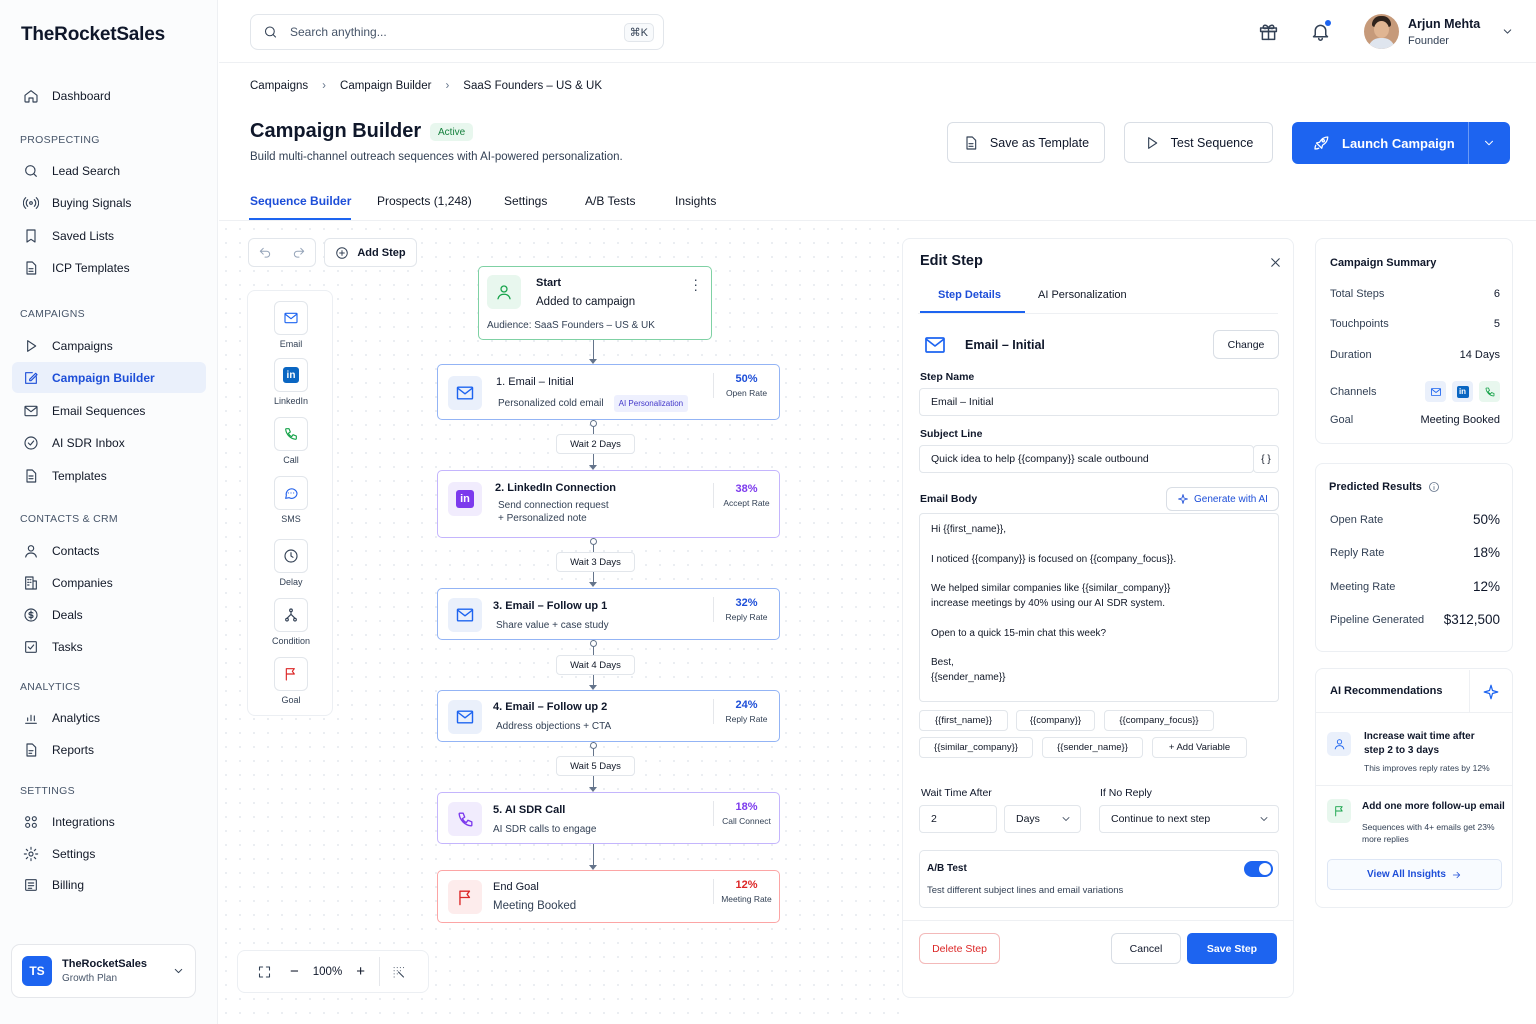 The image size is (1536, 1024). Describe the element at coordinates (1351, 355) in the screenshot. I see `summary-key: Duration` at that location.